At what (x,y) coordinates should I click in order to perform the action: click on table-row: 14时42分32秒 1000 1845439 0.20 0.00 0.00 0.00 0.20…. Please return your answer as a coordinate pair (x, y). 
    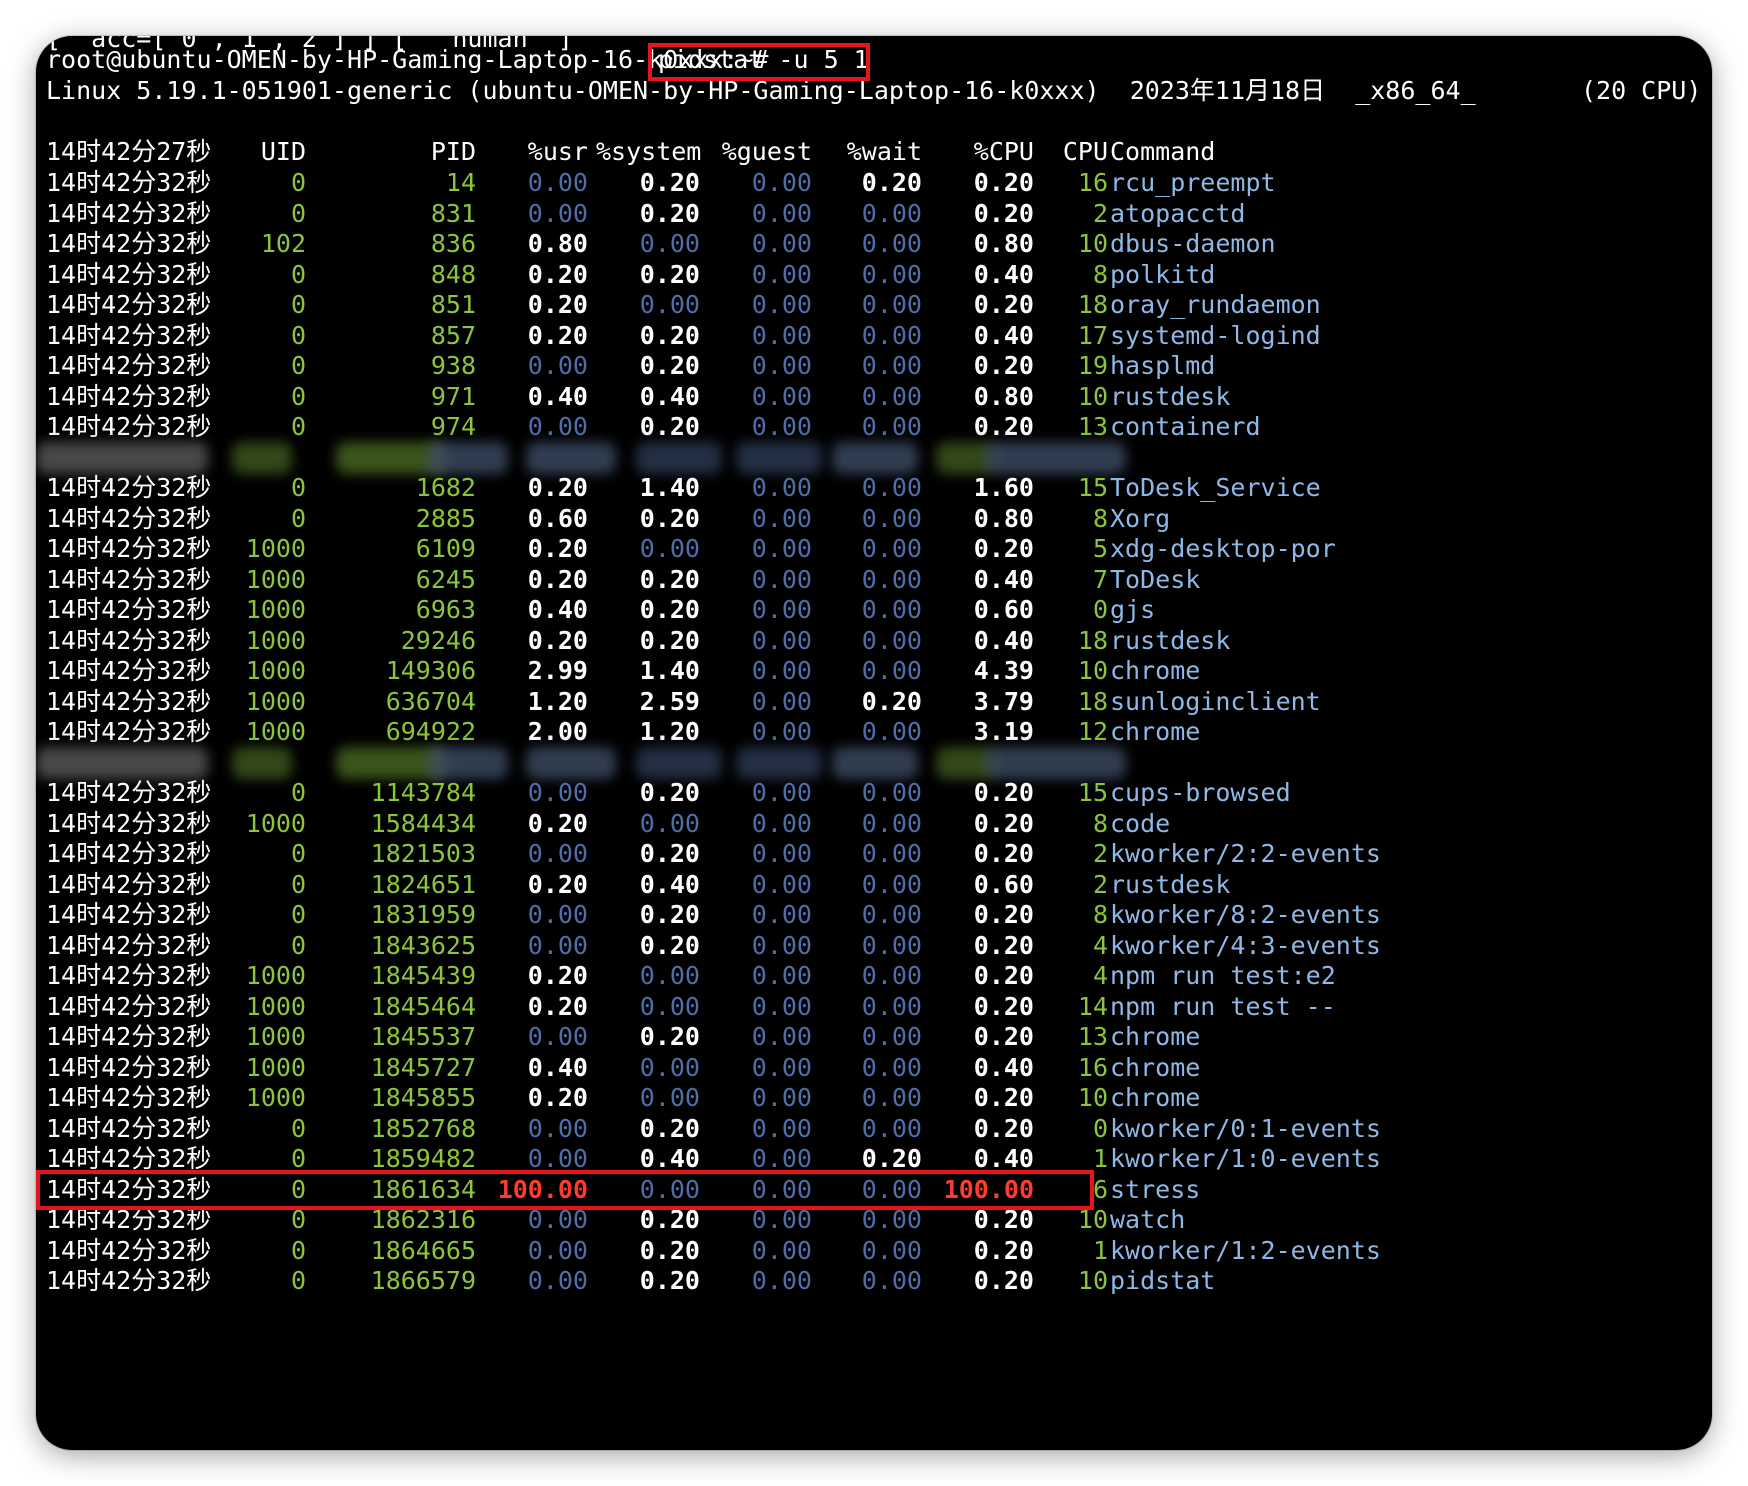
    Looking at the image, I should click on (874, 976).